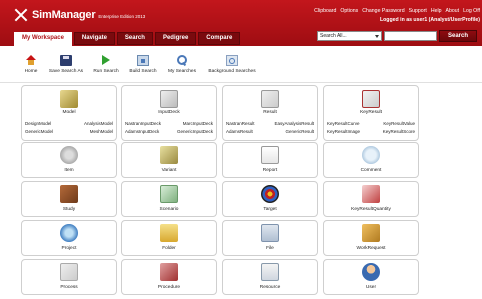  I want to click on card-title: Procedure, so click(169, 287).